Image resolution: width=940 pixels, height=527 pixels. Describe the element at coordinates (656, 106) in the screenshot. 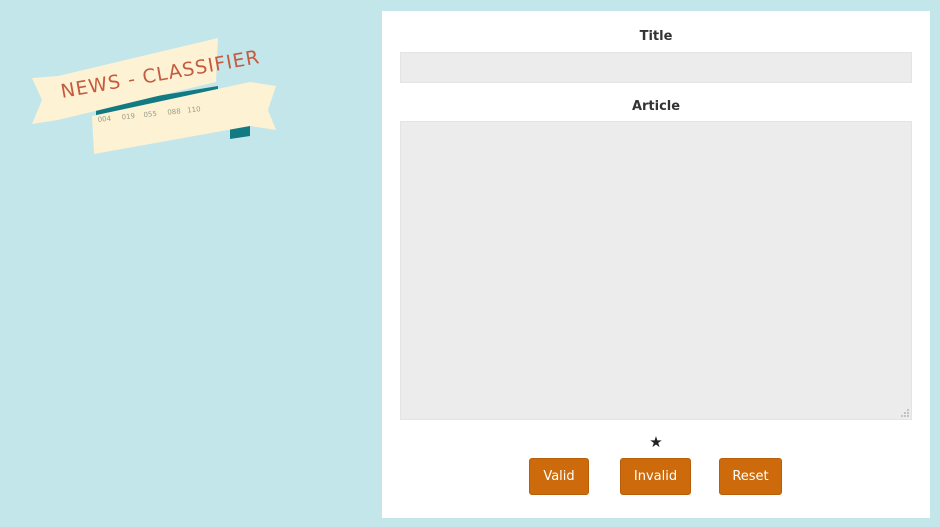

I see `article-label: Article` at that location.